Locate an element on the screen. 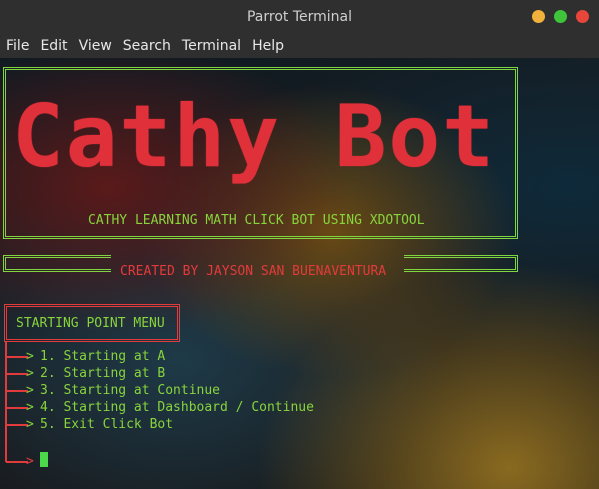 This screenshot has width=599, height=489. title-bar: Parrot Terminal is located at coordinates (299, 17).